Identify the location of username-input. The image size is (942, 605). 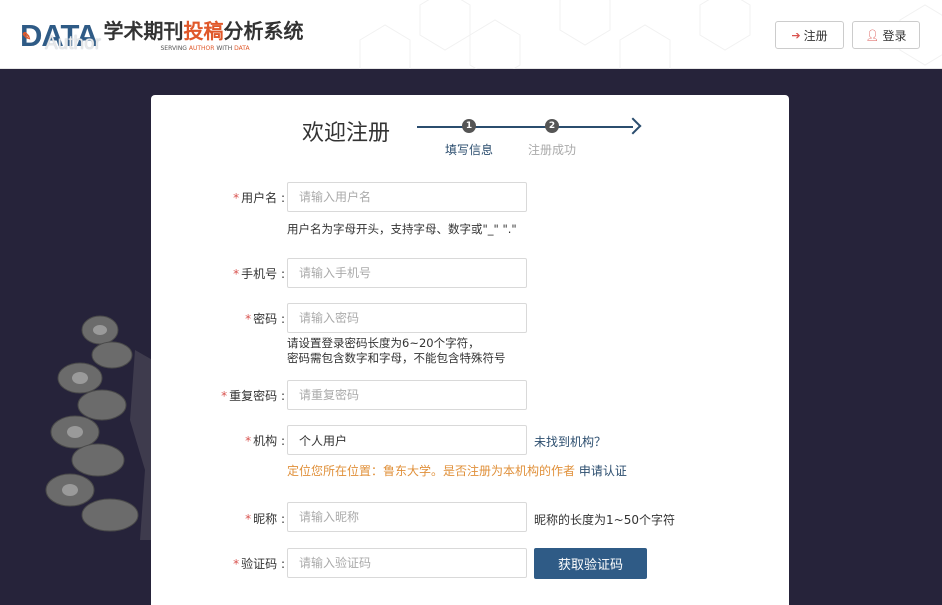
(407, 197).